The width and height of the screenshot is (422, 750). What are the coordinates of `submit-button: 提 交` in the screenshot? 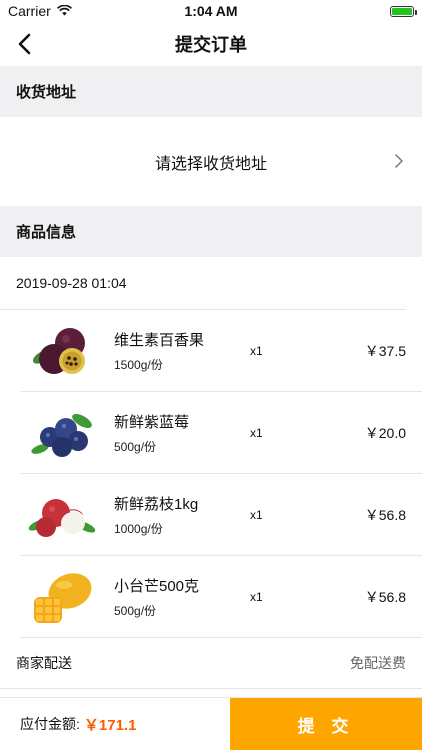 It's located at (326, 724).